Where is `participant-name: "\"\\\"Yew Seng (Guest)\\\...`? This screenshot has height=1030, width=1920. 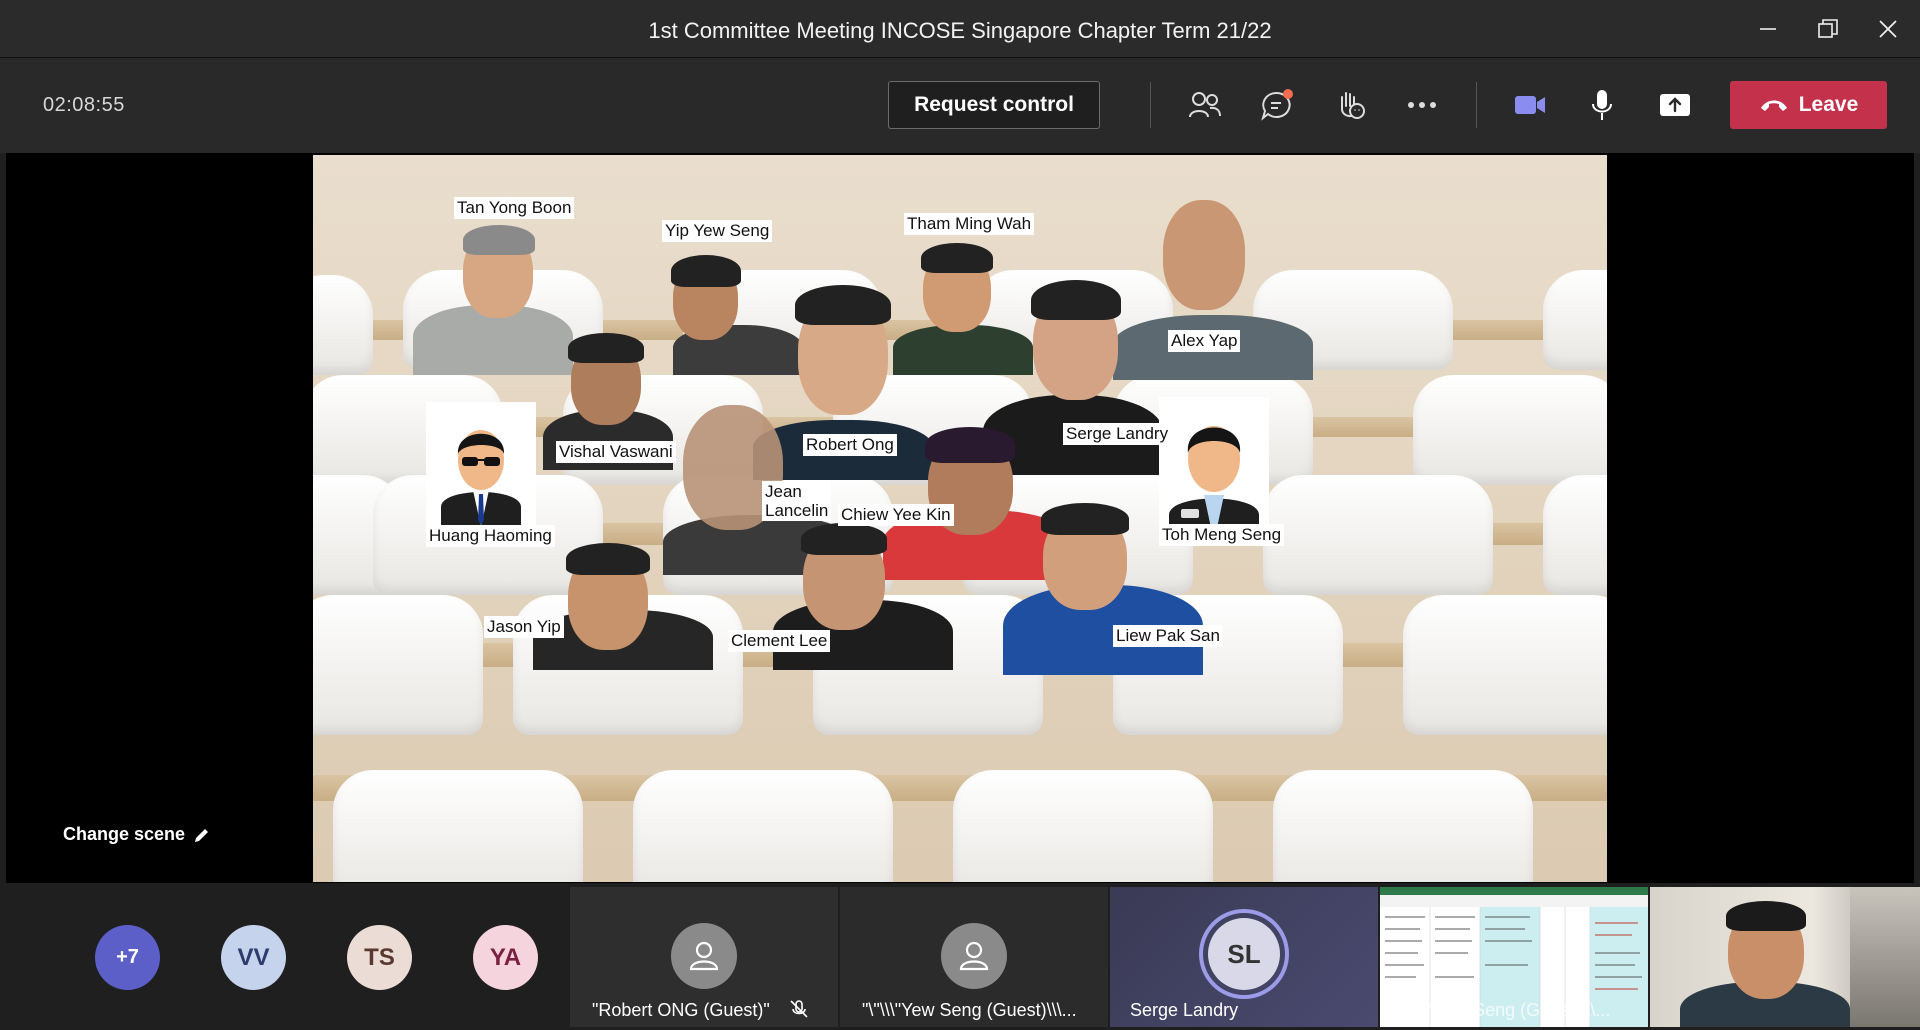 participant-name: "\"\\\"Yew Seng (Guest)\\\... is located at coordinates (969, 1010).